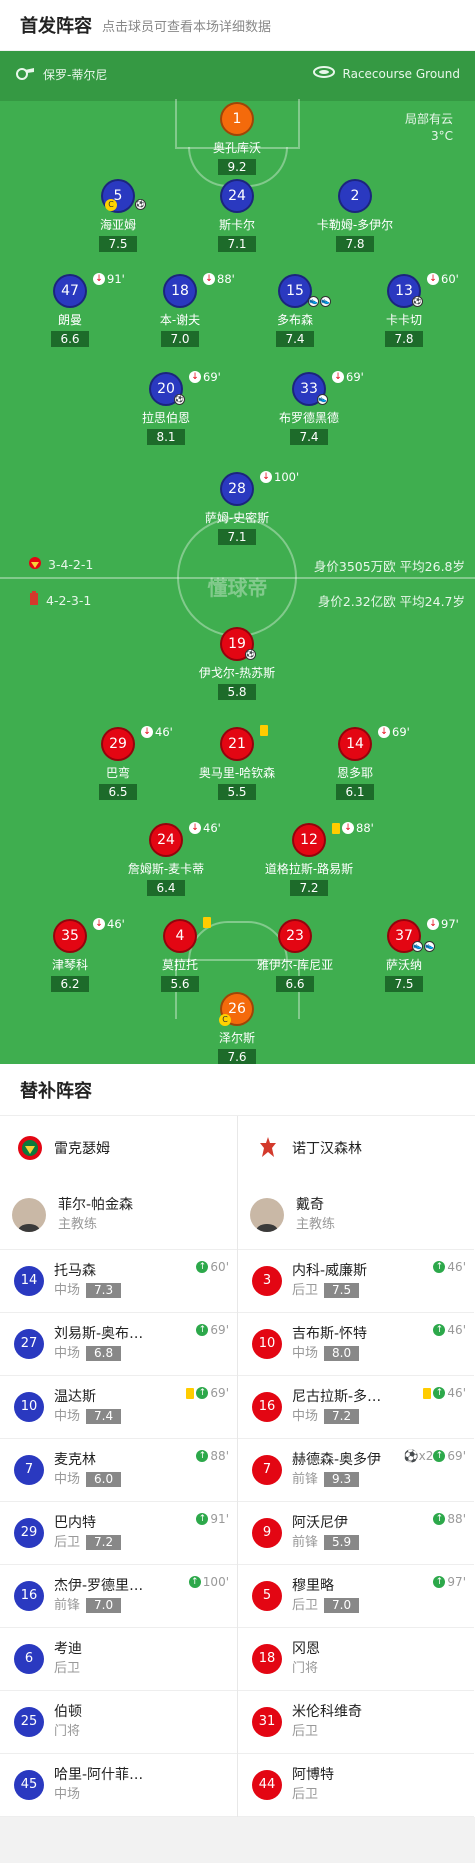 The width and height of the screenshot is (475, 1863). Describe the element at coordinates (237, 762) in the screenshot. I see `player-away-21: 21 奥马里-哈钦森 5.5` at that location.